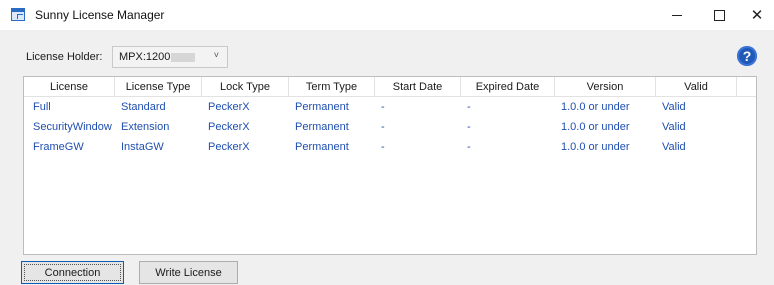  I want to click on window-title: Sunny License Manager, so click(100, 15).